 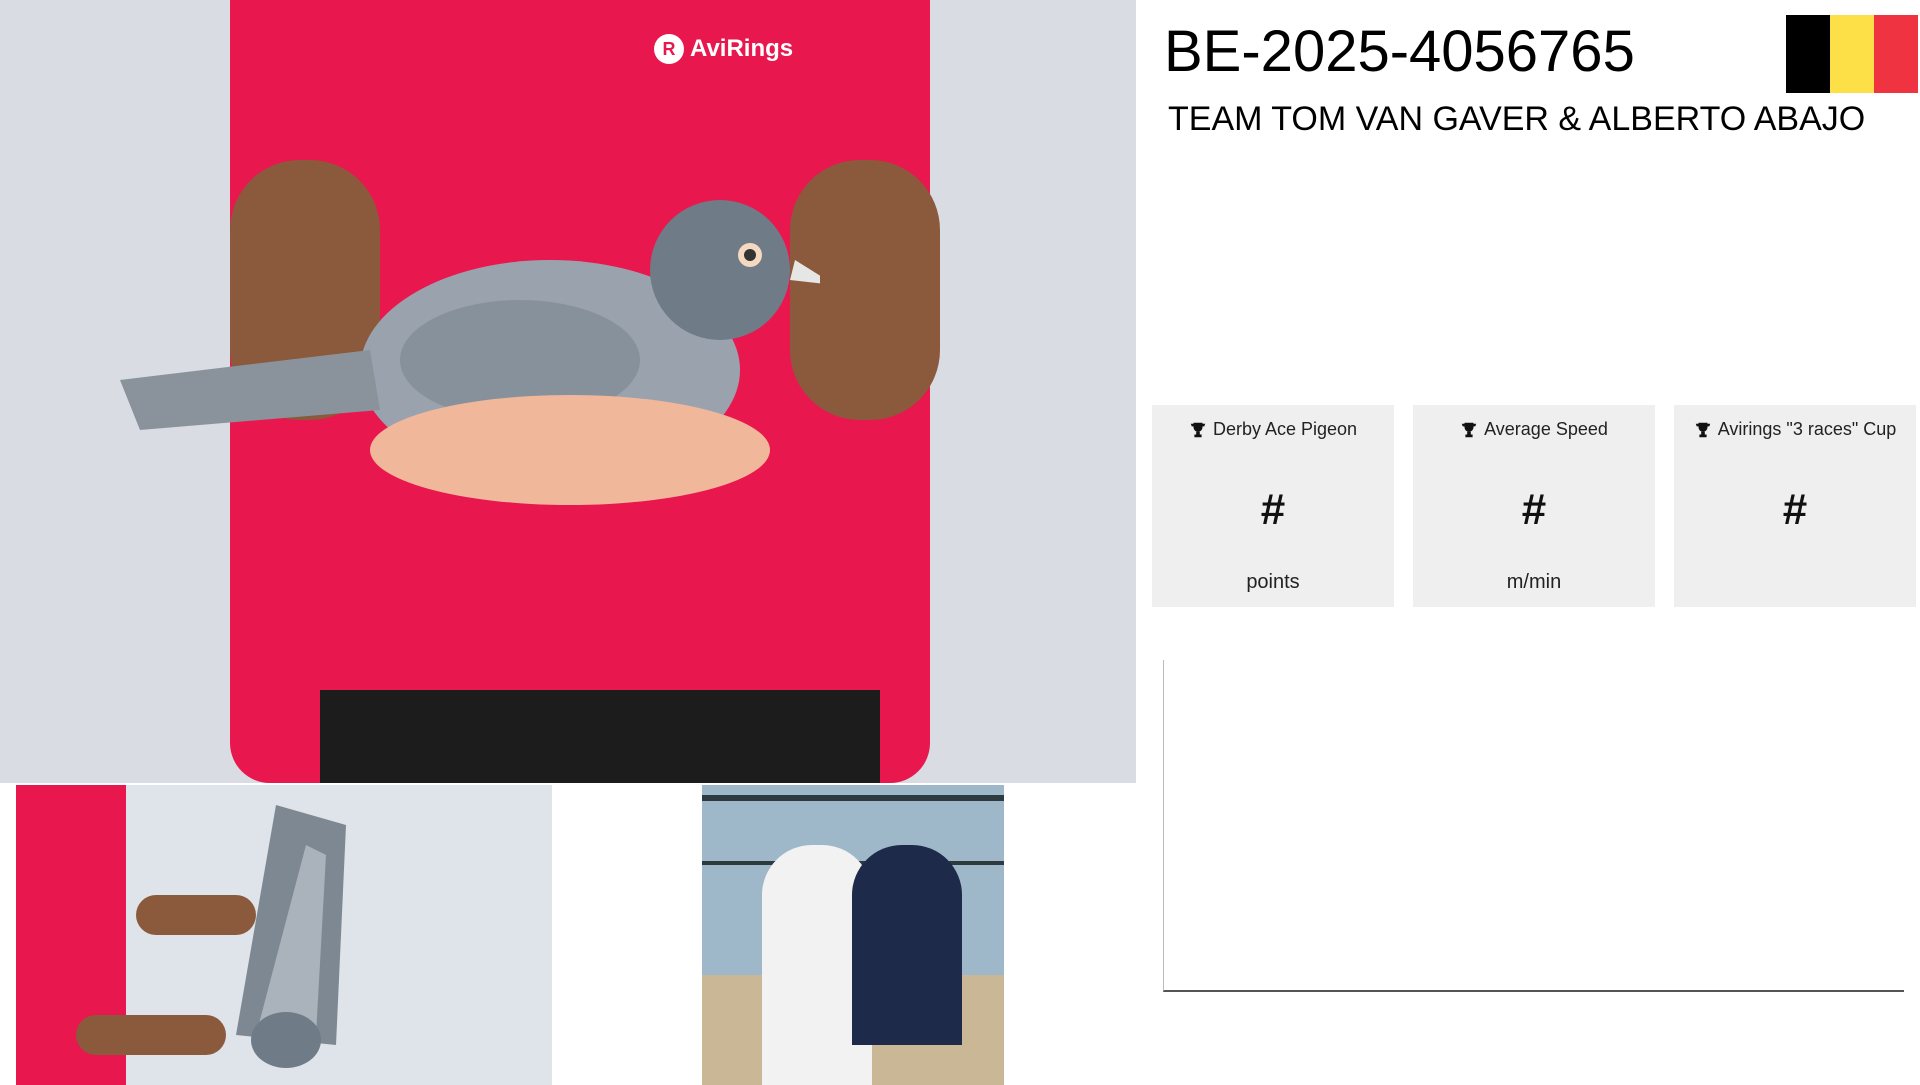 I want to click on stat-card-derby-ace: Derby Ace Pigeon # points, so click(x=1273, y=506).